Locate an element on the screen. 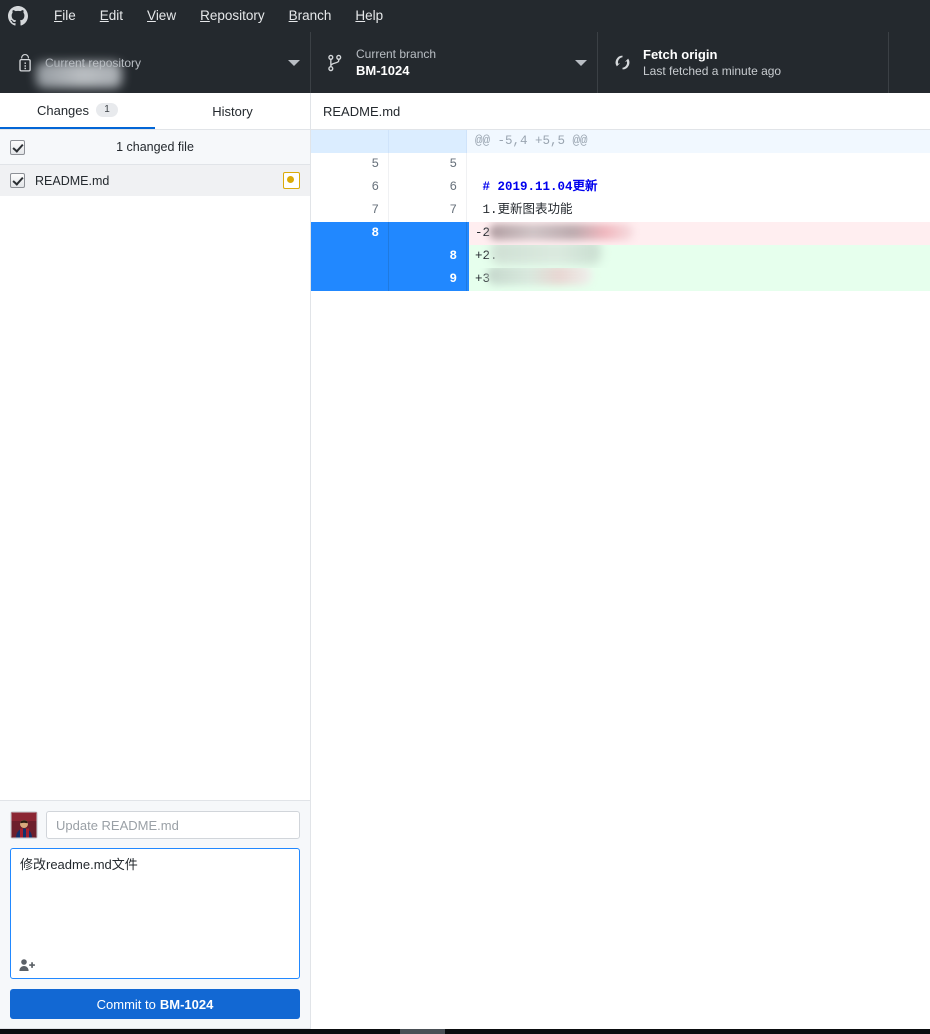 The height and width of the screenshot is (1034, 930). diff-line-deleted: 8 -2 is located at coordinates (620, 233).